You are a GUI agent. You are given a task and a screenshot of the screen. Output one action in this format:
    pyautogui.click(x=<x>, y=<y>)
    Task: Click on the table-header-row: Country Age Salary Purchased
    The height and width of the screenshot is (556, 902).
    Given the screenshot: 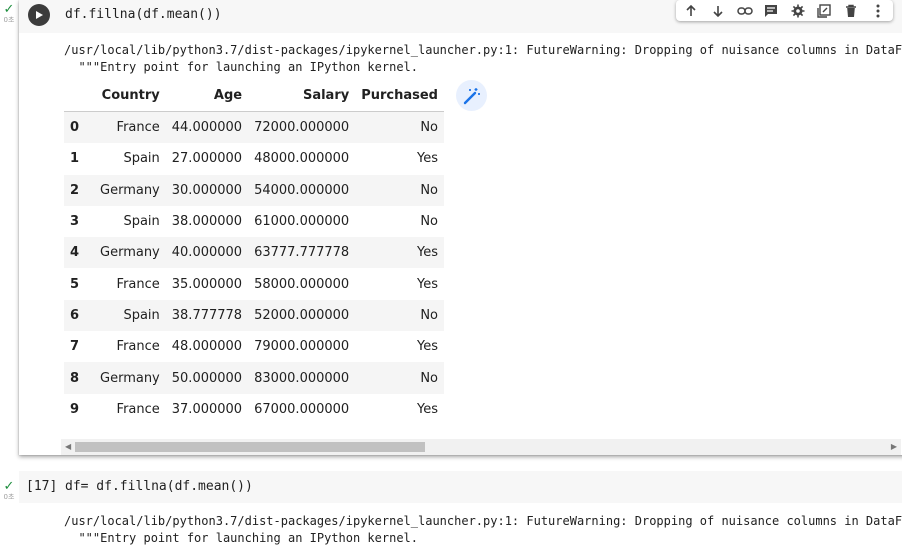 What is the action you would take?
    pyautogui.click(x=254, y=96)
    